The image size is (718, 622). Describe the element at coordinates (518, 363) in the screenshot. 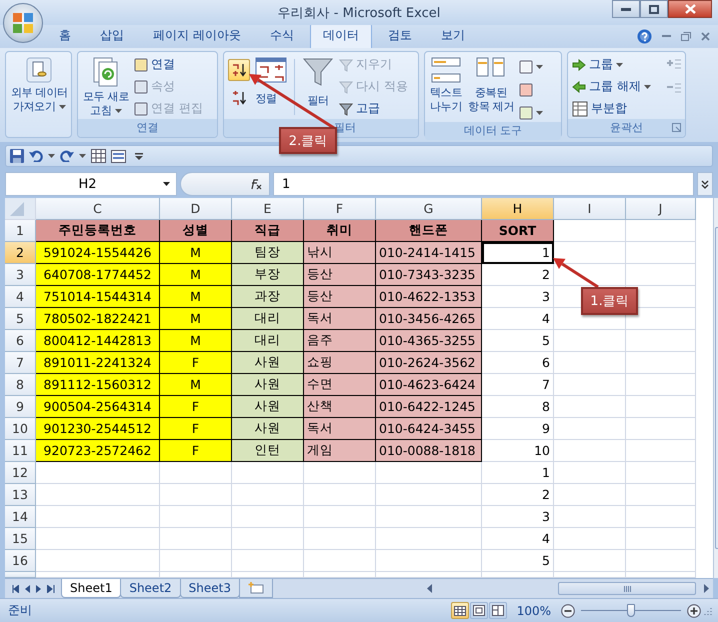

I see `table-cell: 6` at that location.